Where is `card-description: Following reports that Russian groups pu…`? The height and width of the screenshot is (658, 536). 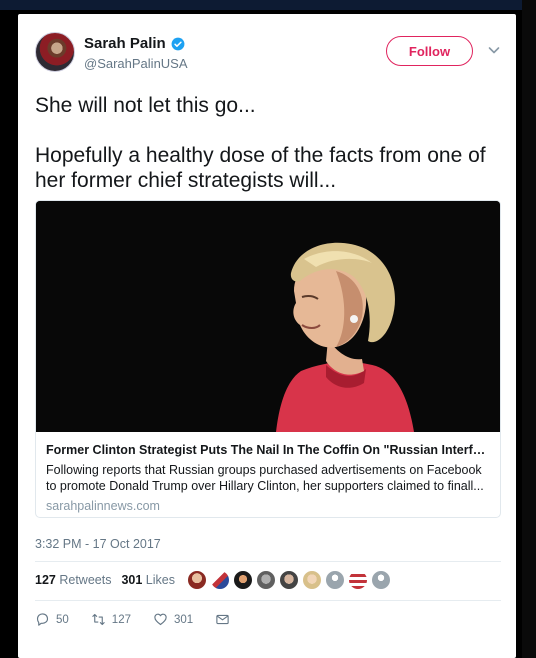
card-description: Following reports that Russian groups pu… is located at coordinates (265, 478).